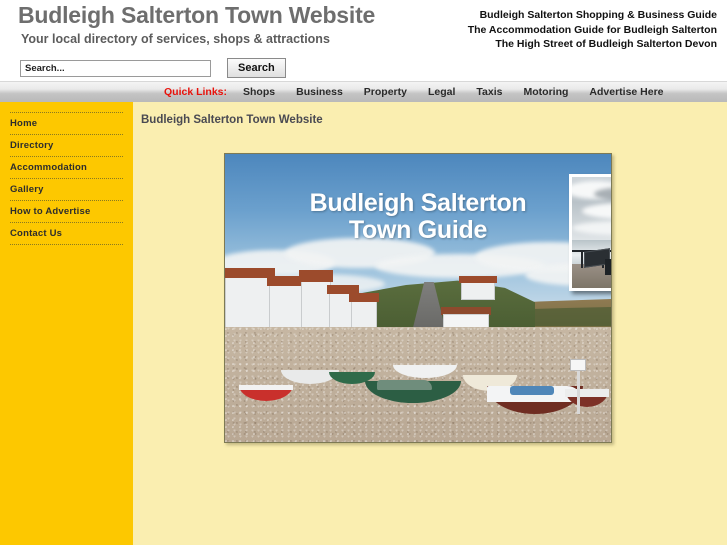  I want to click on hero-inset-photo, so click(590, 232).